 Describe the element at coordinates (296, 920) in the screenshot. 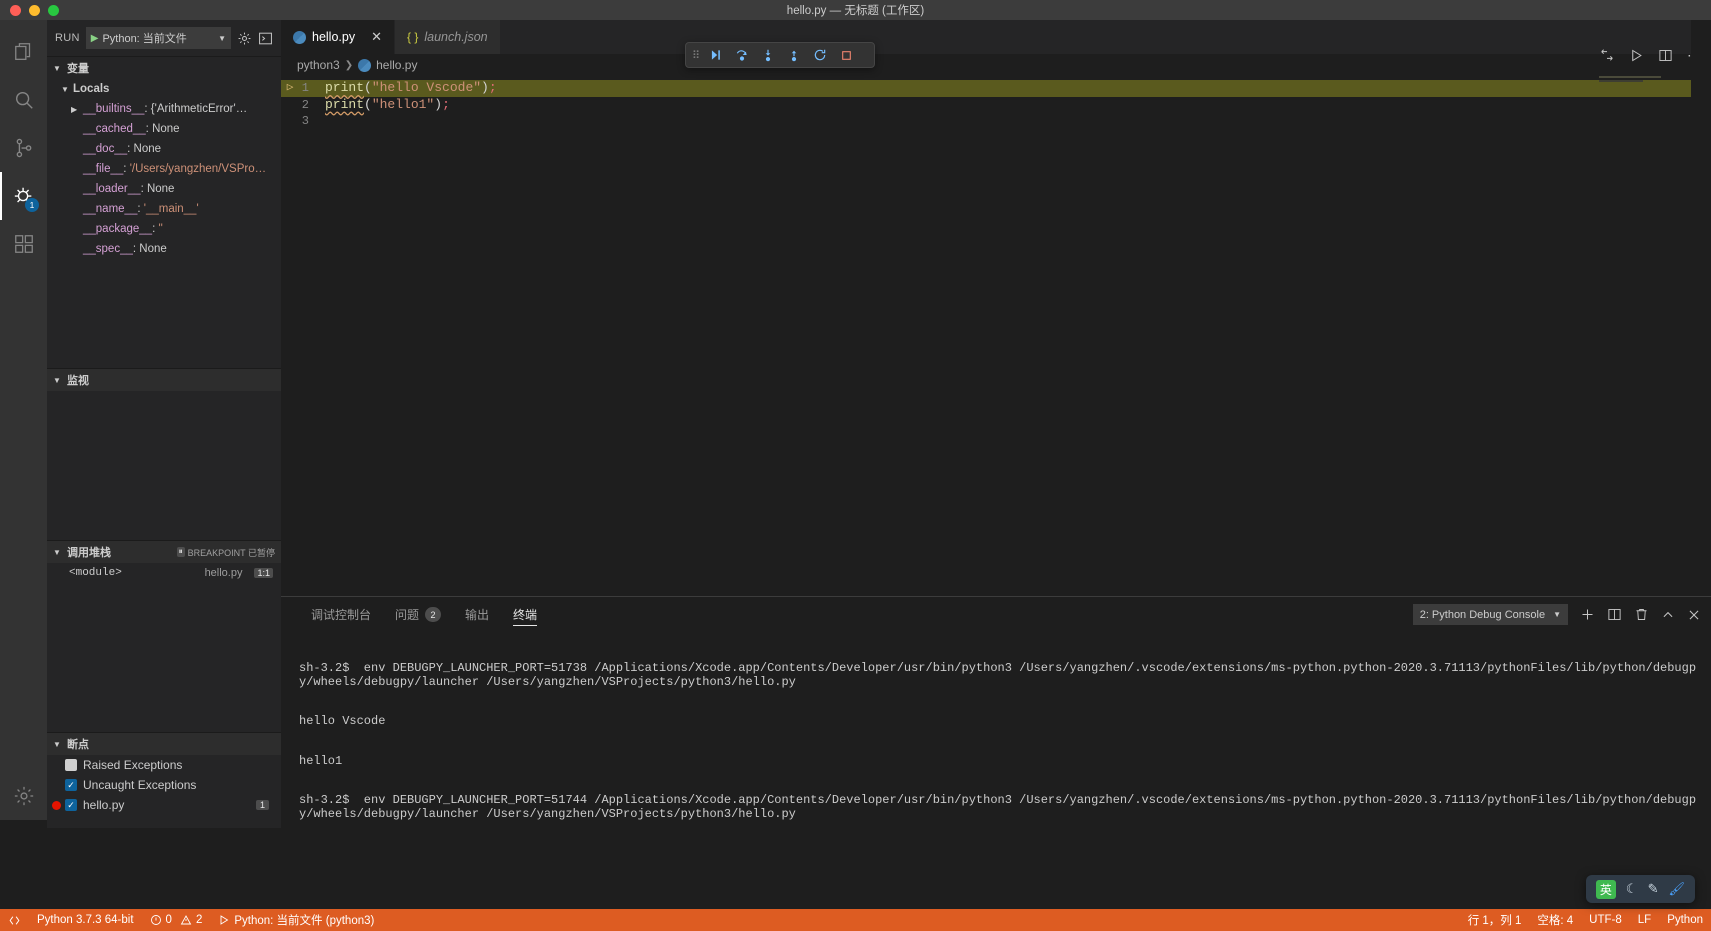

I see `debug-config-status: Python: 当前文件 (python3)` at that location.